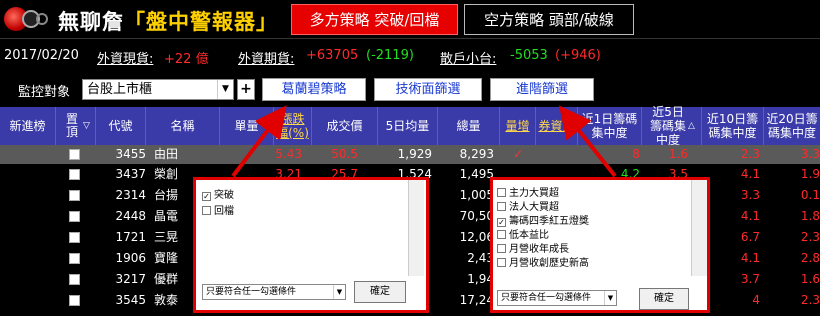  I want to click on sort-down-icon: ▽, so click(86, 126).